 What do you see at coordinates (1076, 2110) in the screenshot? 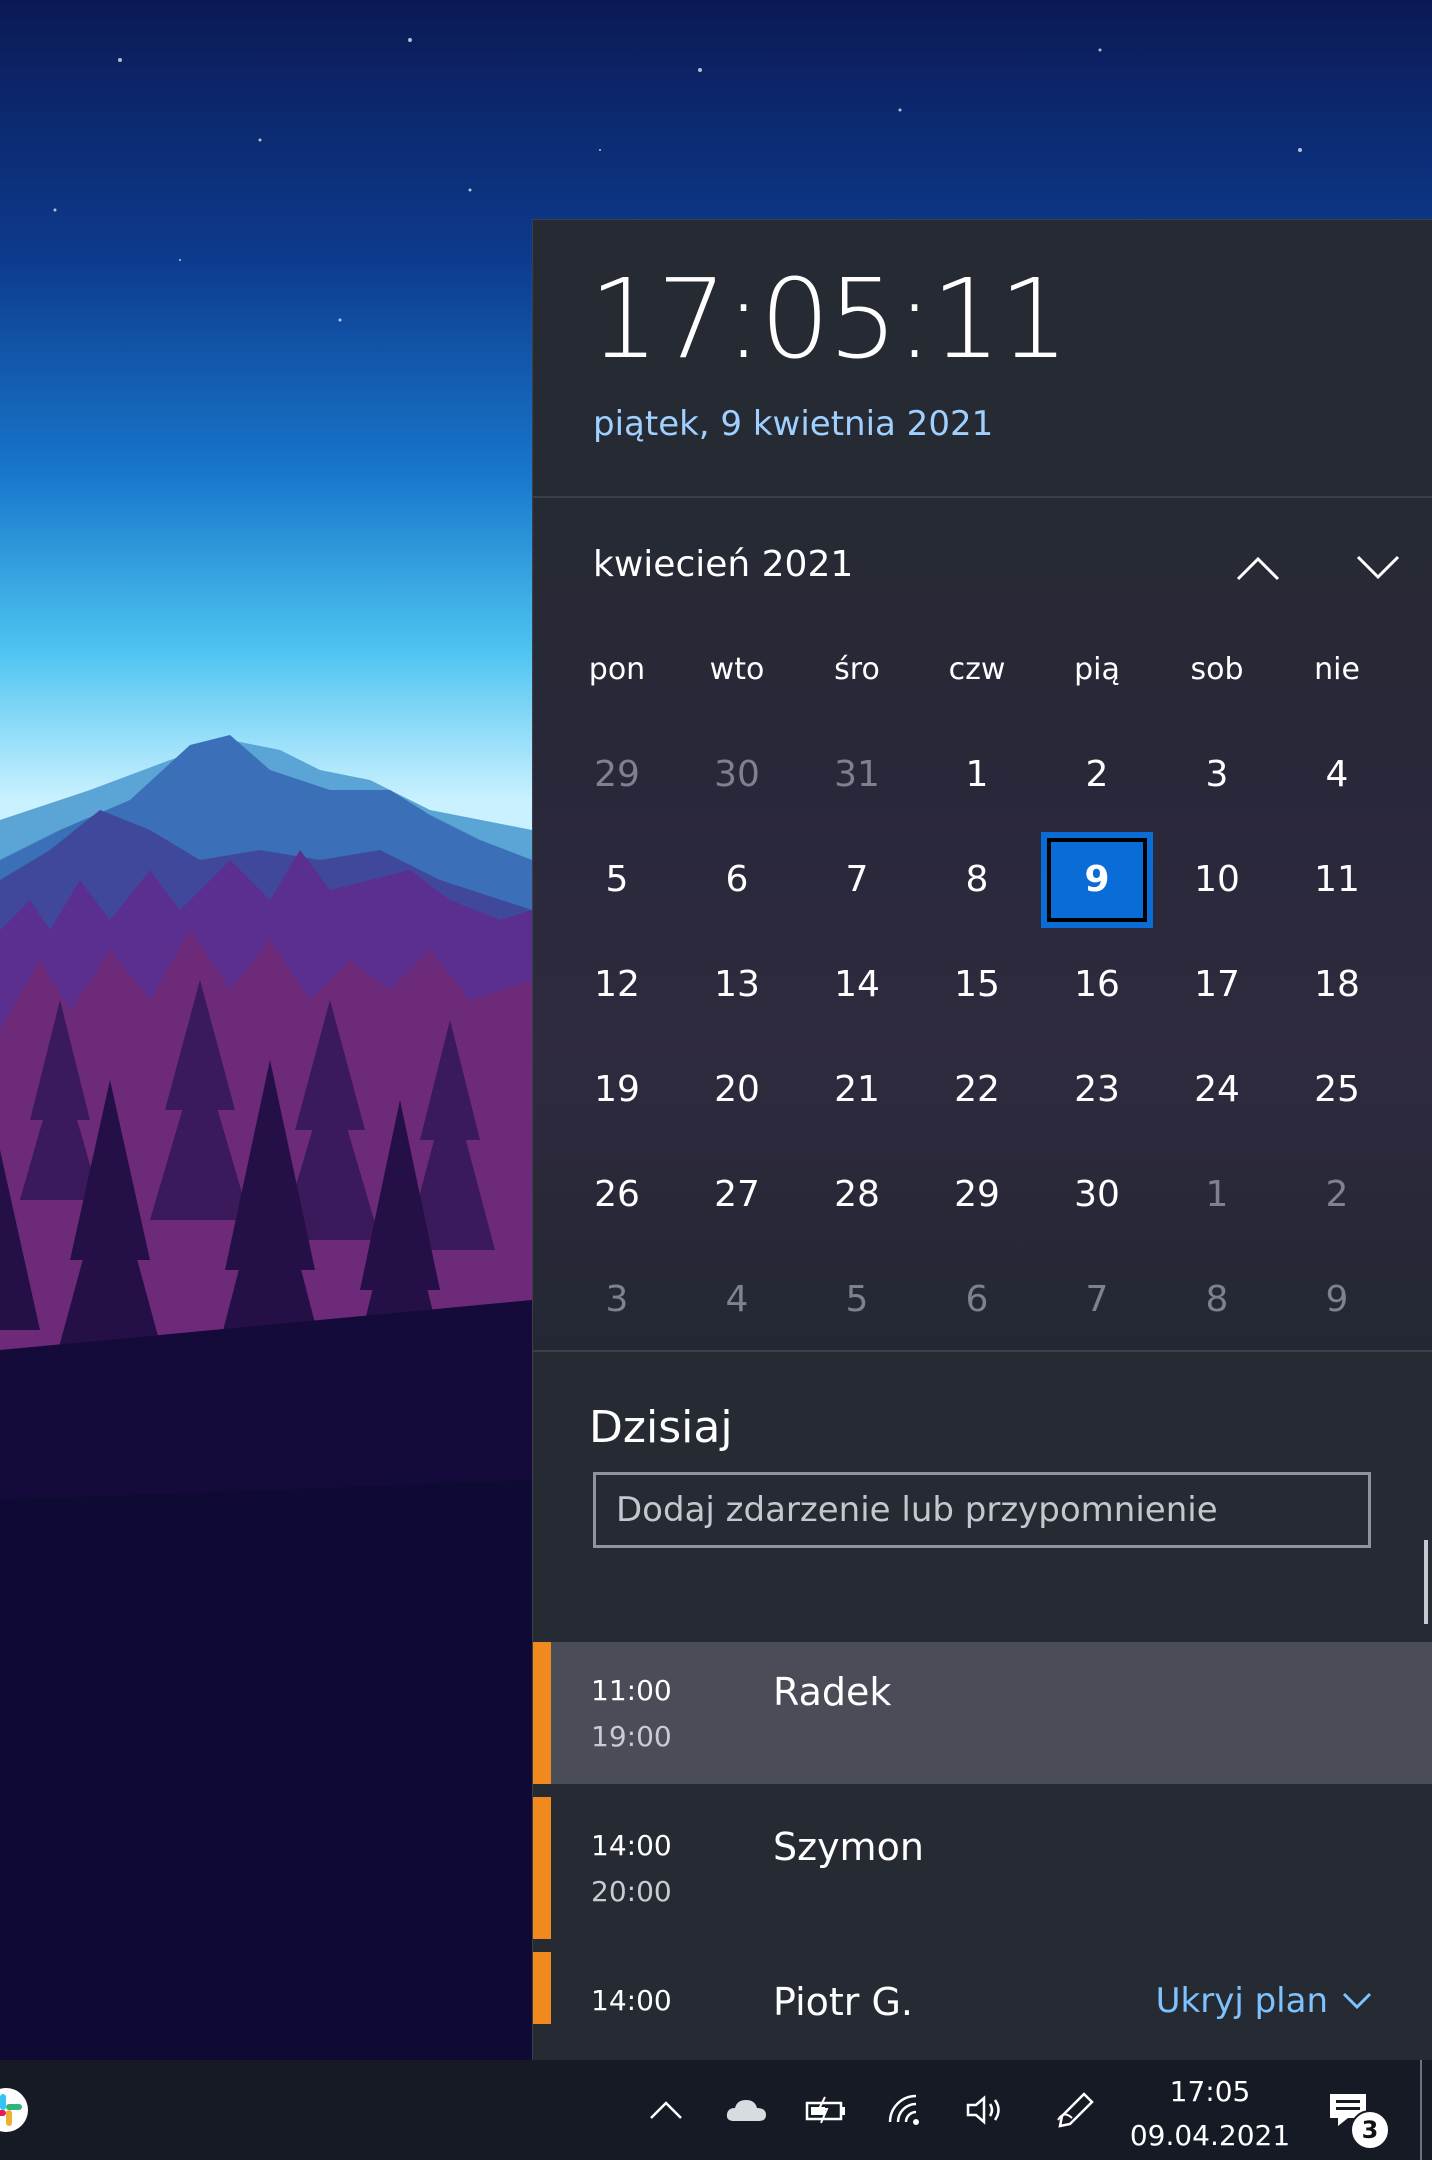
I see `pen-icon` at bounding box center [1076, 2110].